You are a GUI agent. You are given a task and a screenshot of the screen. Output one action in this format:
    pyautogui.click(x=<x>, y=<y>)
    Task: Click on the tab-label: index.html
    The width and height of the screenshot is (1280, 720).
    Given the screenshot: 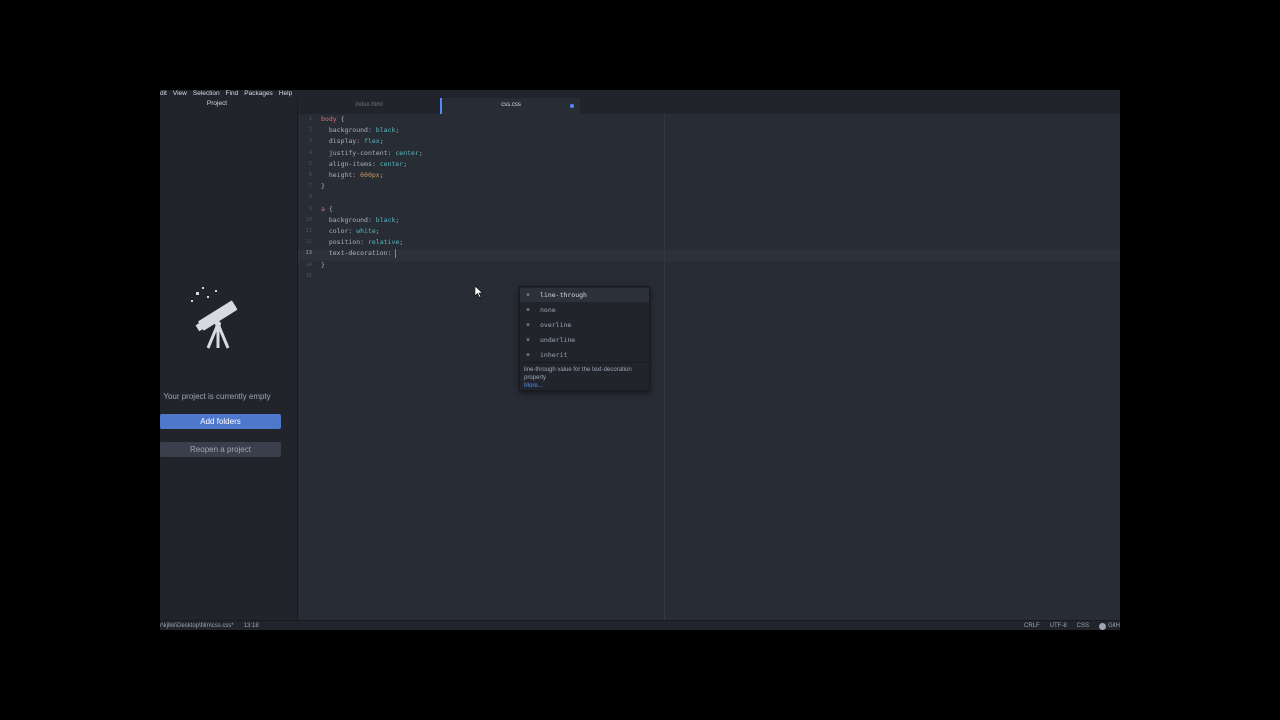 What is the action you would take?
    pyautogui.click(x=369, y=105)
    